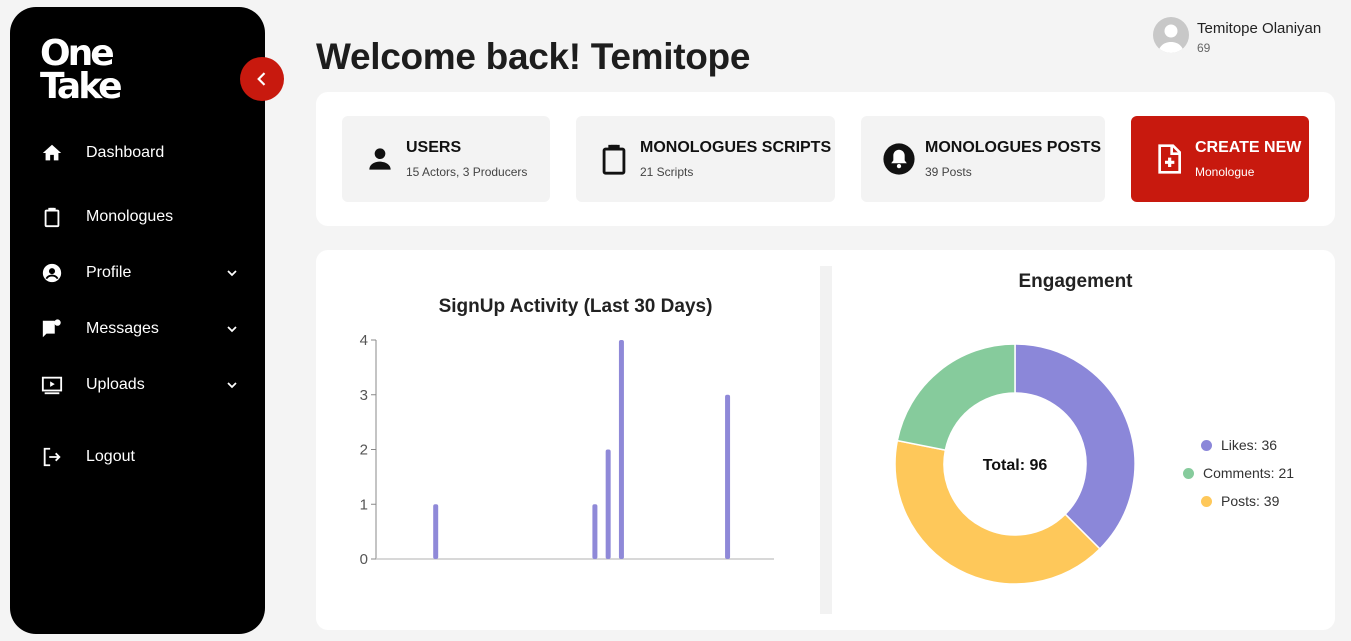  What do you see at coordinates (1171, 38) in the screenshot?
I see `user-avatar-icon` at bounding box center [1171, 38].